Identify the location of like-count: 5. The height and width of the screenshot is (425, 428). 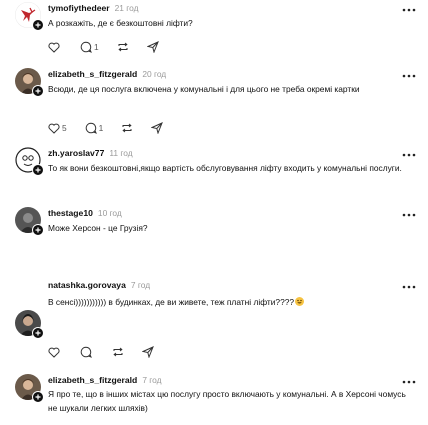
(64, 128).